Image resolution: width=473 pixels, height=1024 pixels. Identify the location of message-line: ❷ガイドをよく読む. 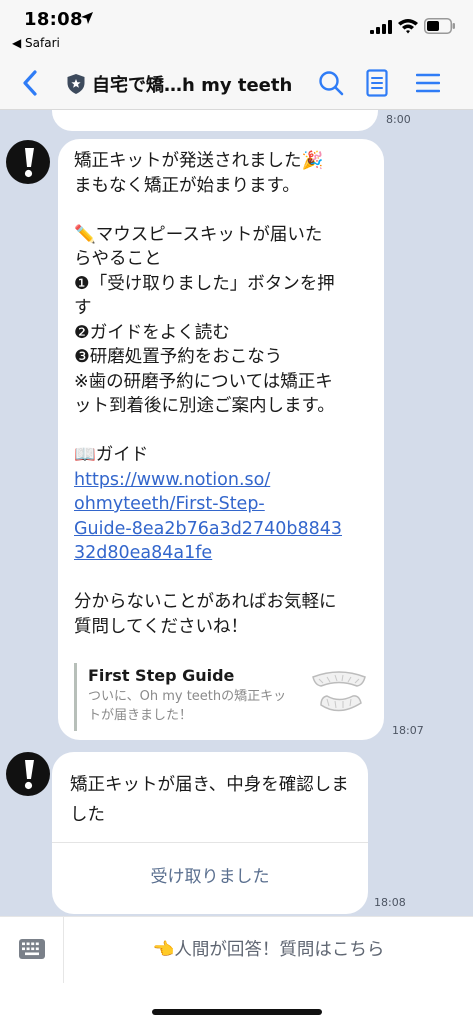
(152, 332).